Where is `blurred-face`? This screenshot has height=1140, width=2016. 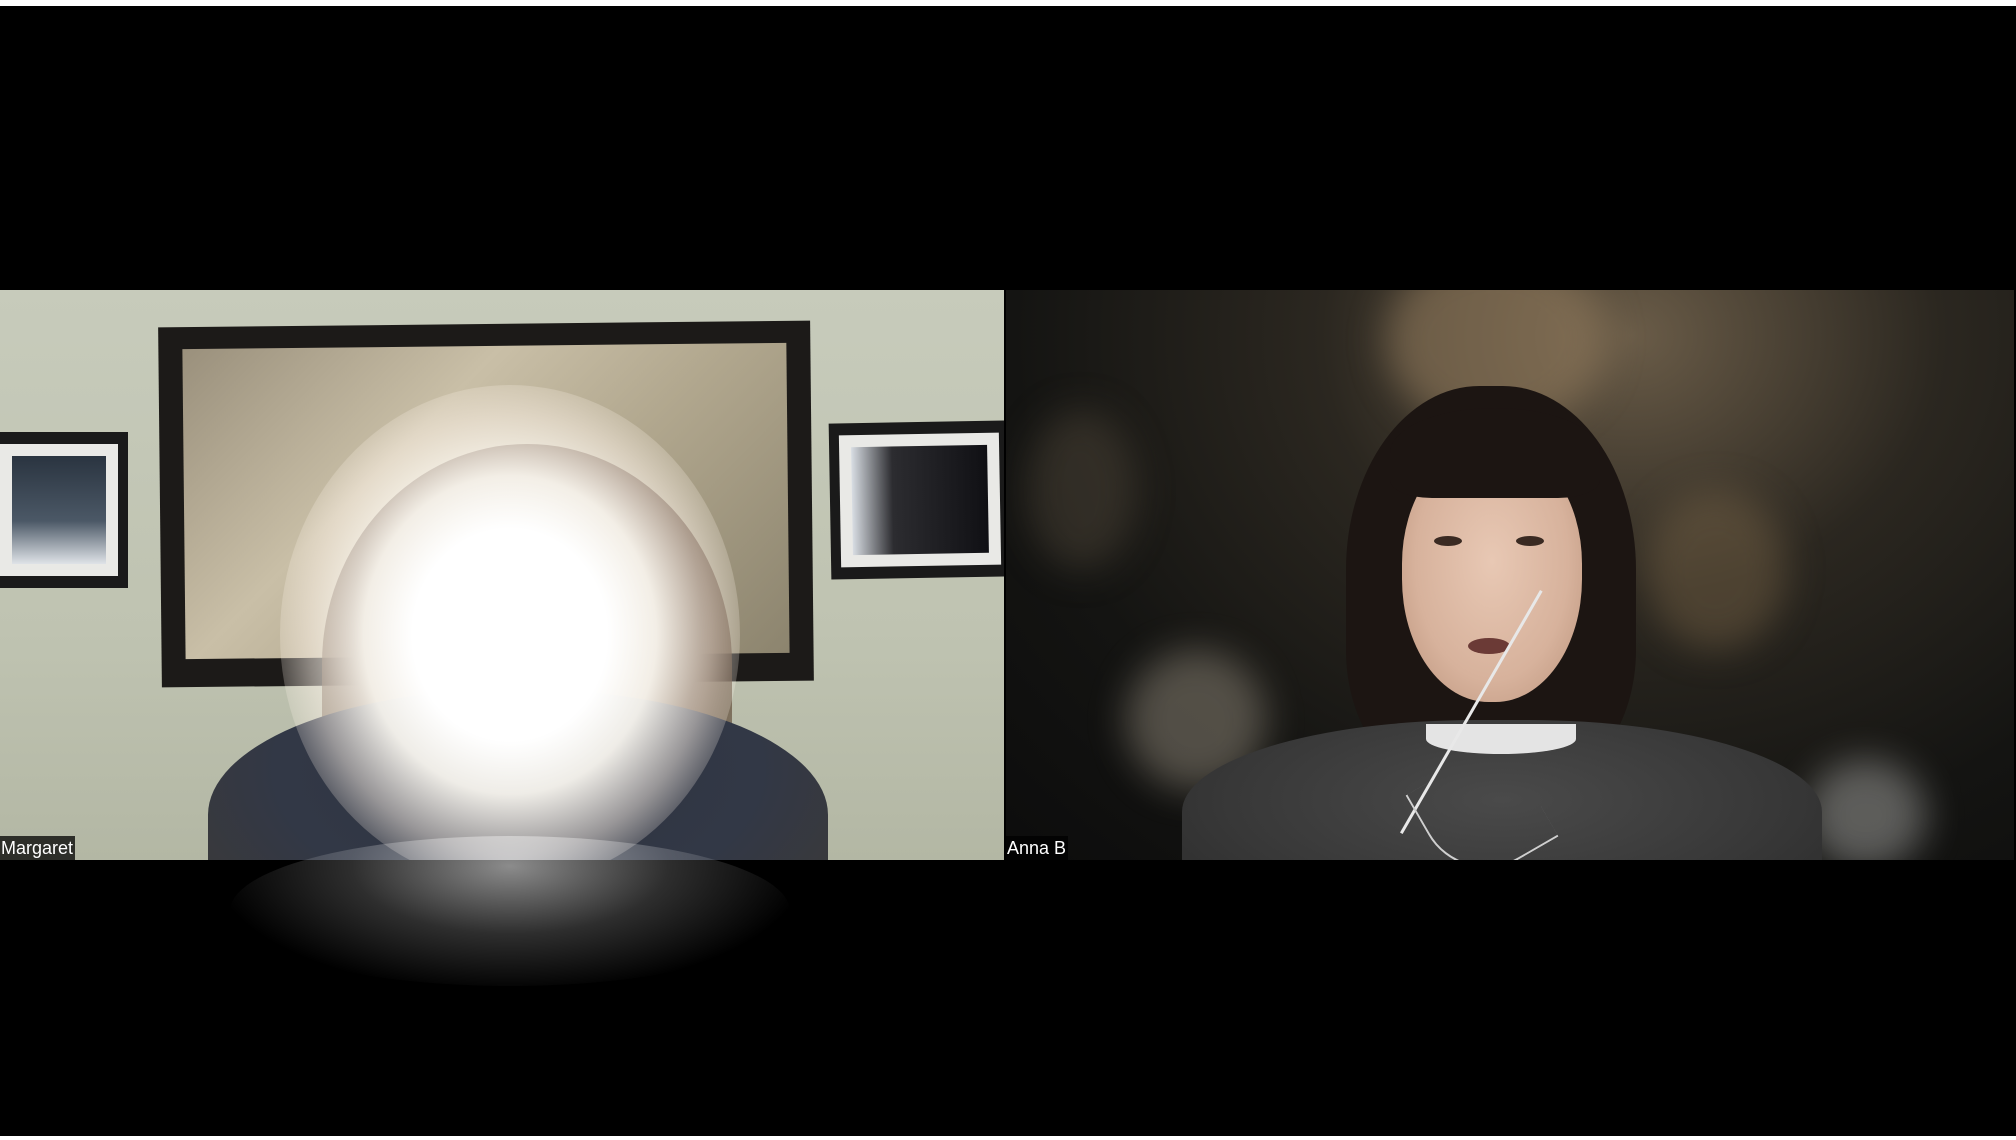 blurred-face is located at coordinates (510, 622).